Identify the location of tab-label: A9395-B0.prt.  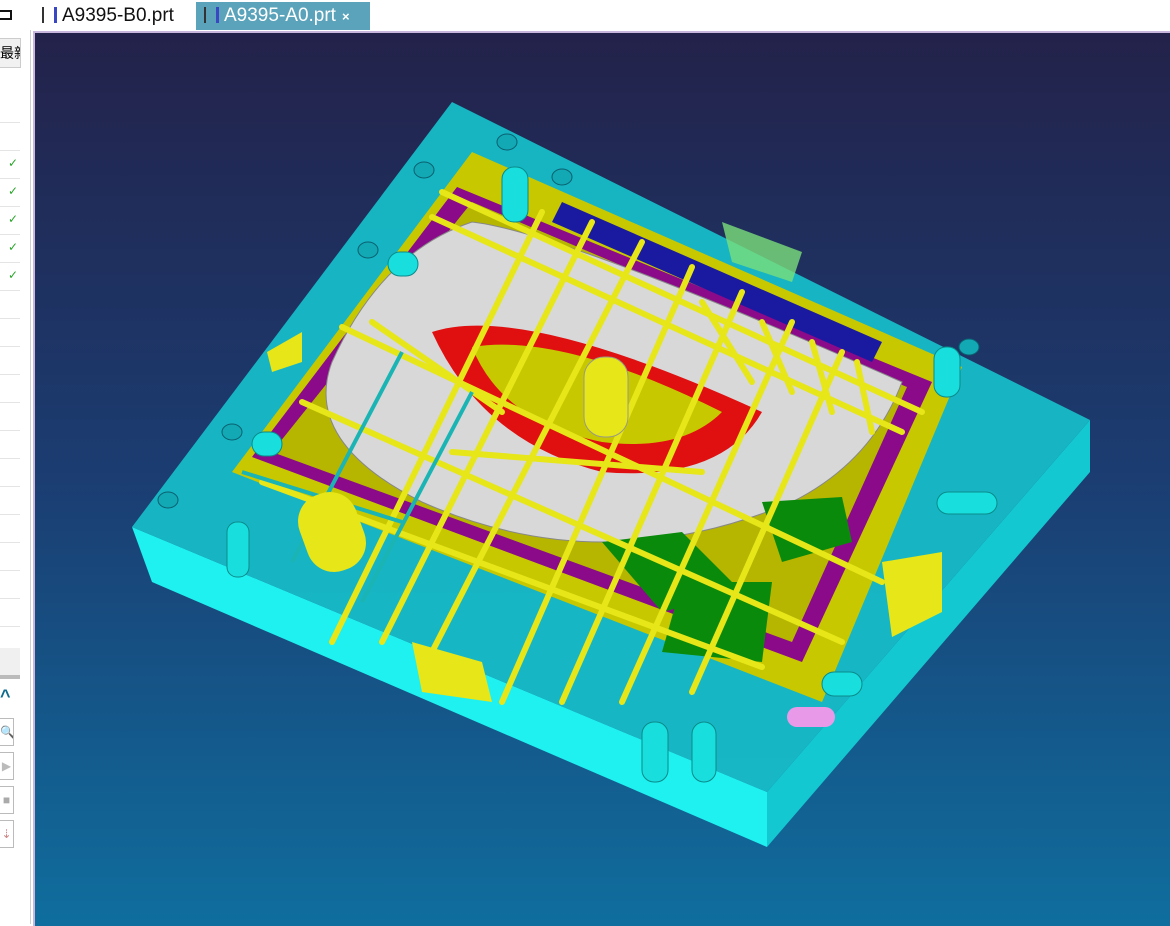
(118, 15).